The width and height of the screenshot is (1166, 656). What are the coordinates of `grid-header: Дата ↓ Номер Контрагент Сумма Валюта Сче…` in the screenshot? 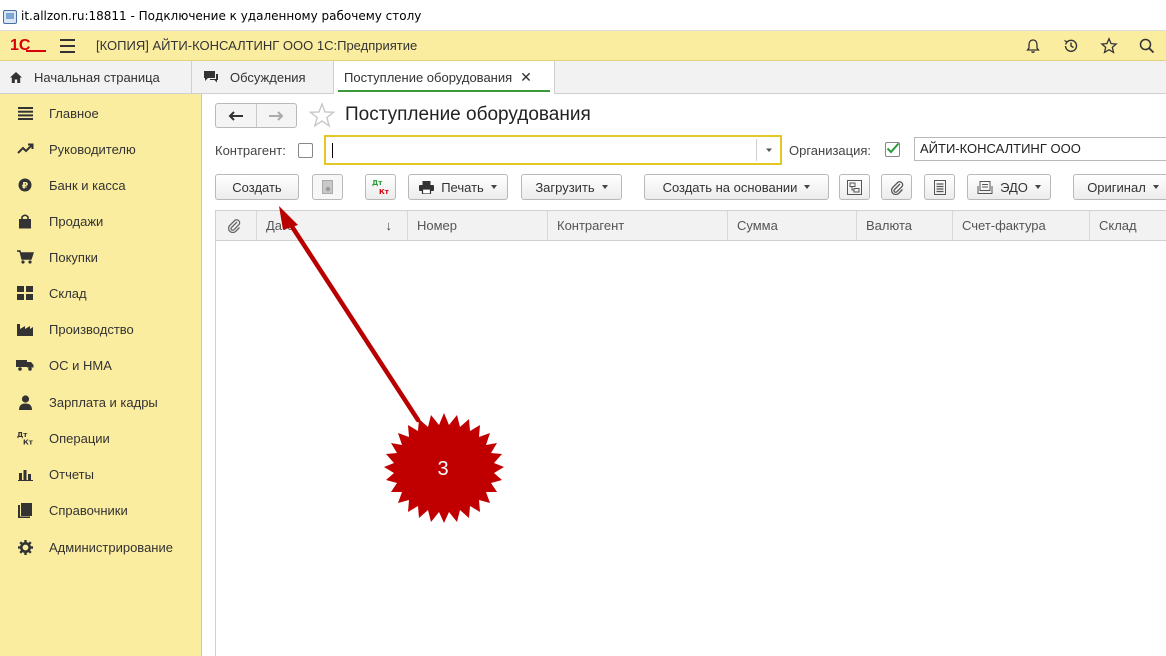 It's located at (690, 225).